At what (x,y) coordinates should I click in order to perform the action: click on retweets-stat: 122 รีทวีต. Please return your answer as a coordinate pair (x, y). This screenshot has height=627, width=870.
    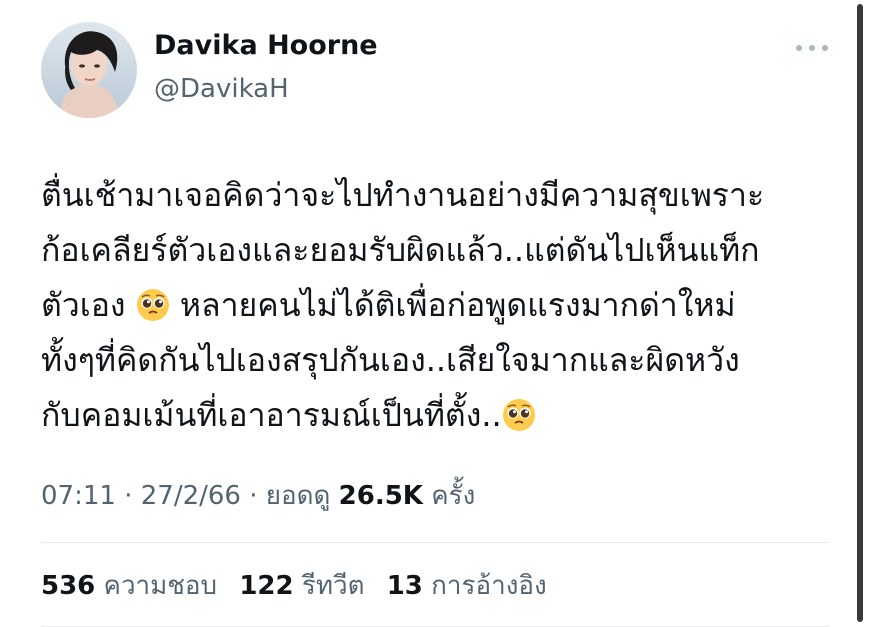
    Looking at the image, I should click on (301, 586).